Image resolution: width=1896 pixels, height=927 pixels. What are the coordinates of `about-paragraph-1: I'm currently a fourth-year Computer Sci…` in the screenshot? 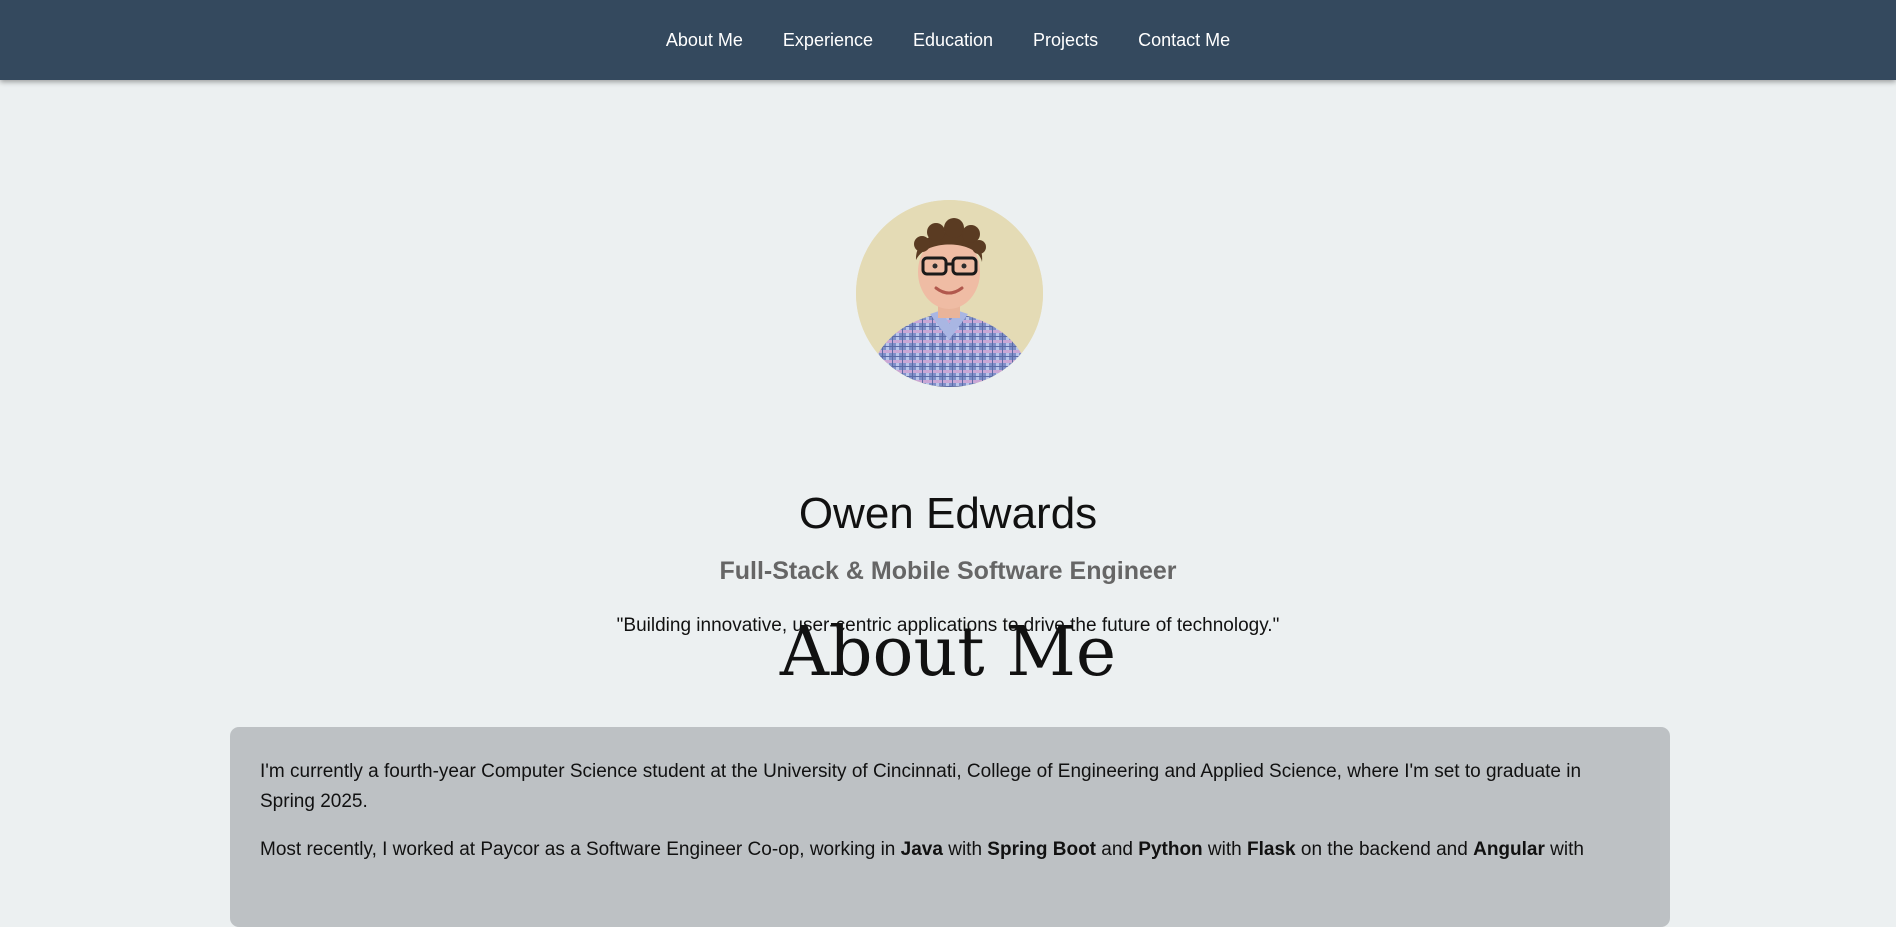 It's located at (921, 786).